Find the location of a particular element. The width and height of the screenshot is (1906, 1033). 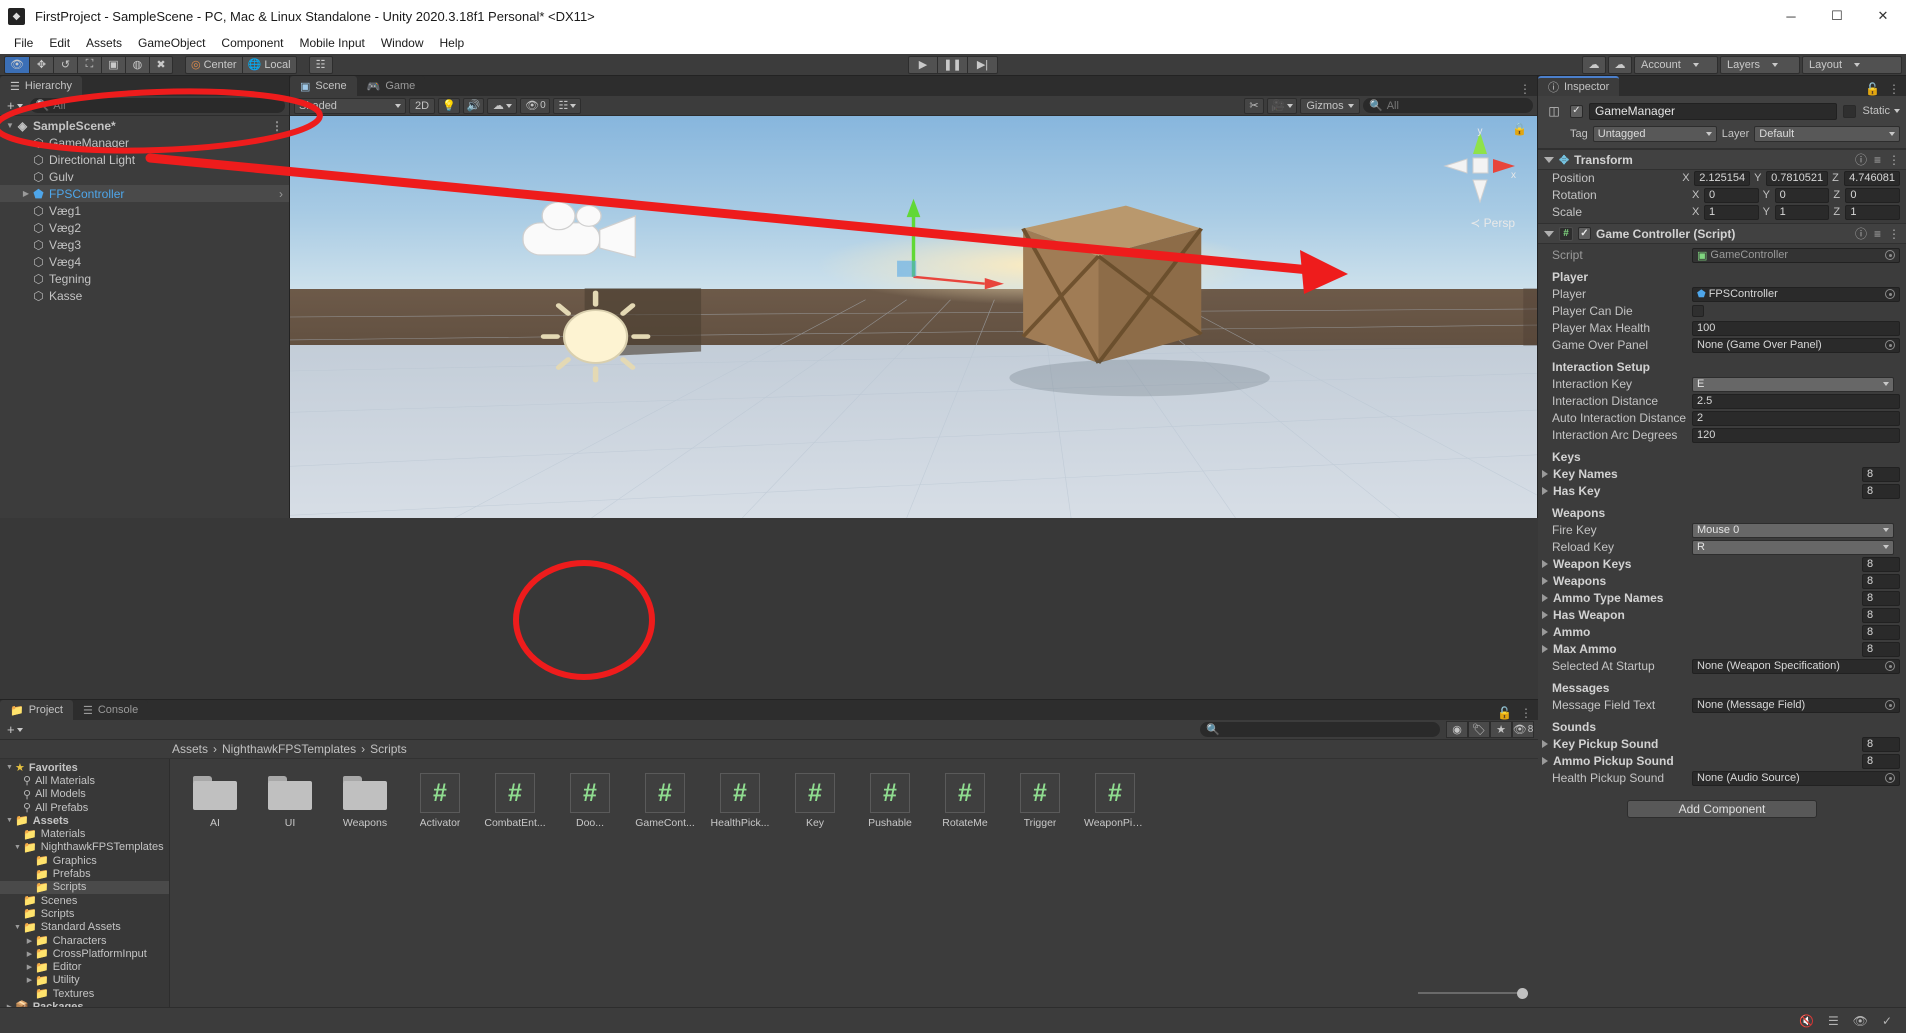

shading-mode-dropdown: Shaded is located at coordinates (350, 105).